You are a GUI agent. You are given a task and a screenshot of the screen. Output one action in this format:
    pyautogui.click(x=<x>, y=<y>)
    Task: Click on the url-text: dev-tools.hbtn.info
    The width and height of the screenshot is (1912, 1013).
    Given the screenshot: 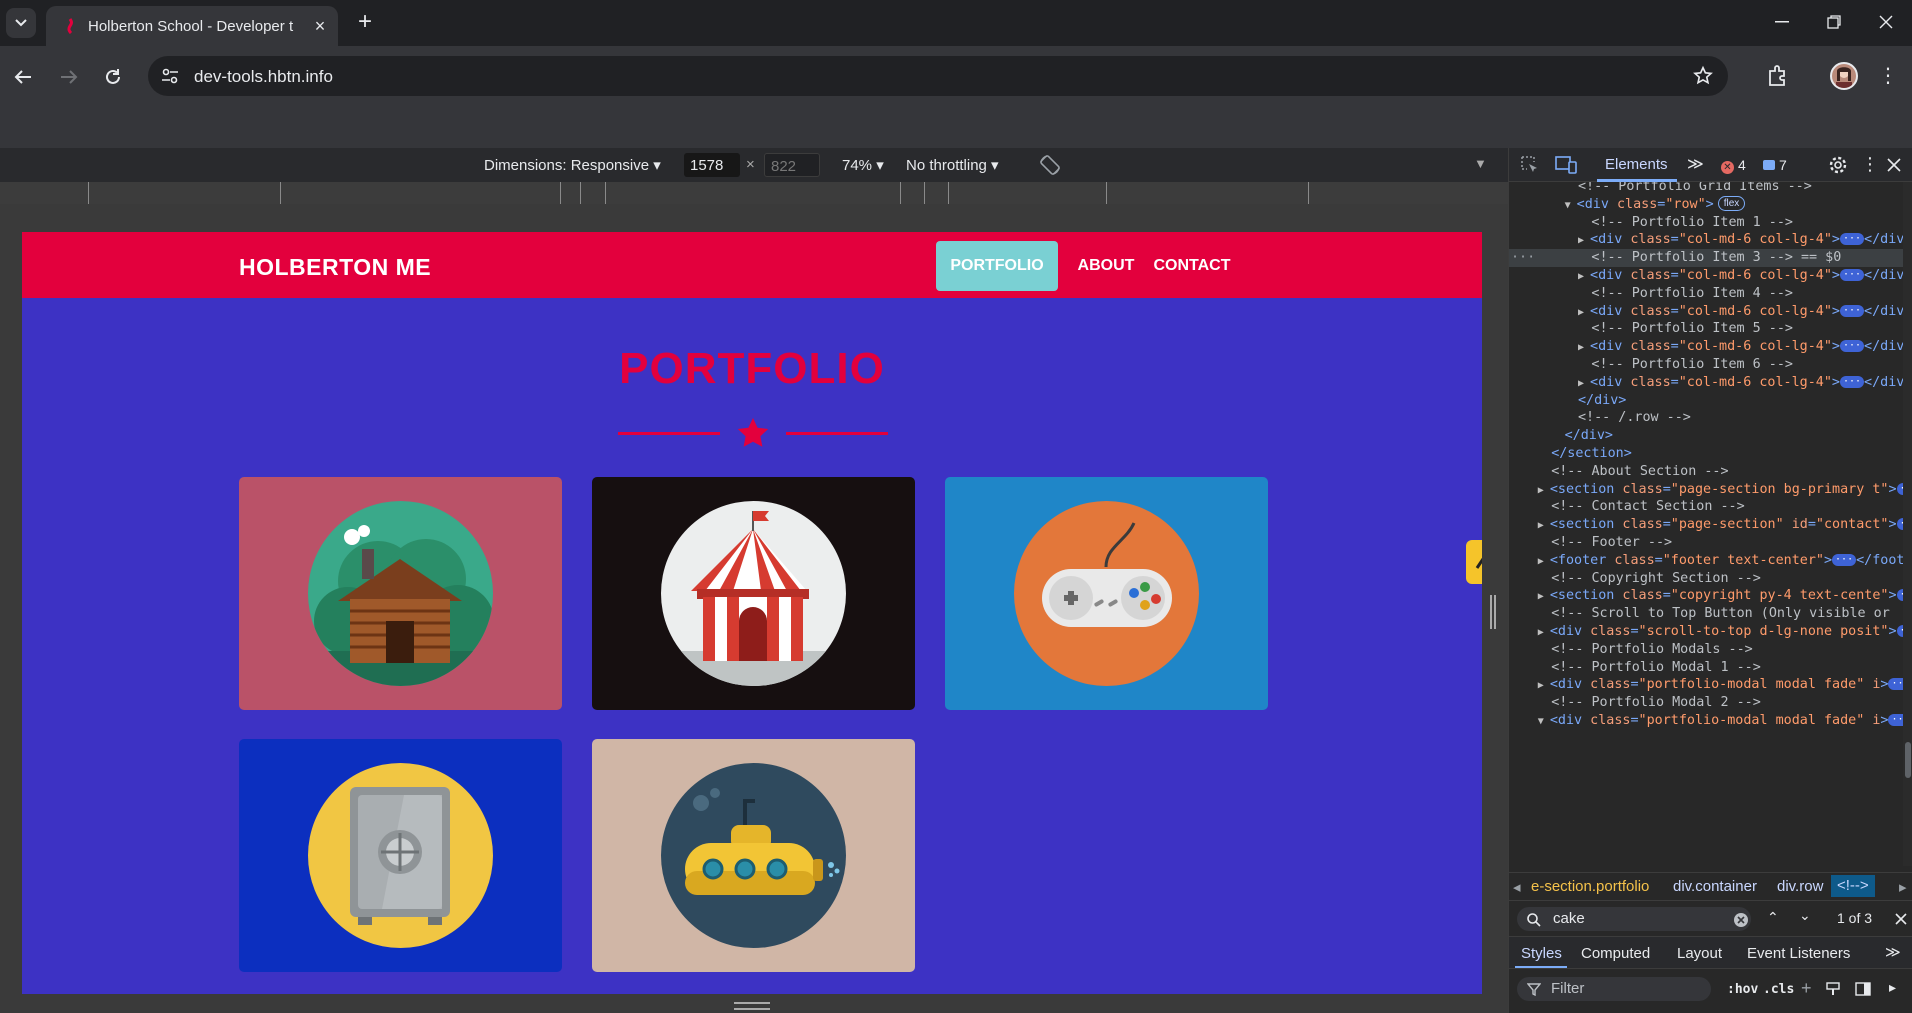 What is the action you would take?
    pyautogui.click(x=263, y=77)
    